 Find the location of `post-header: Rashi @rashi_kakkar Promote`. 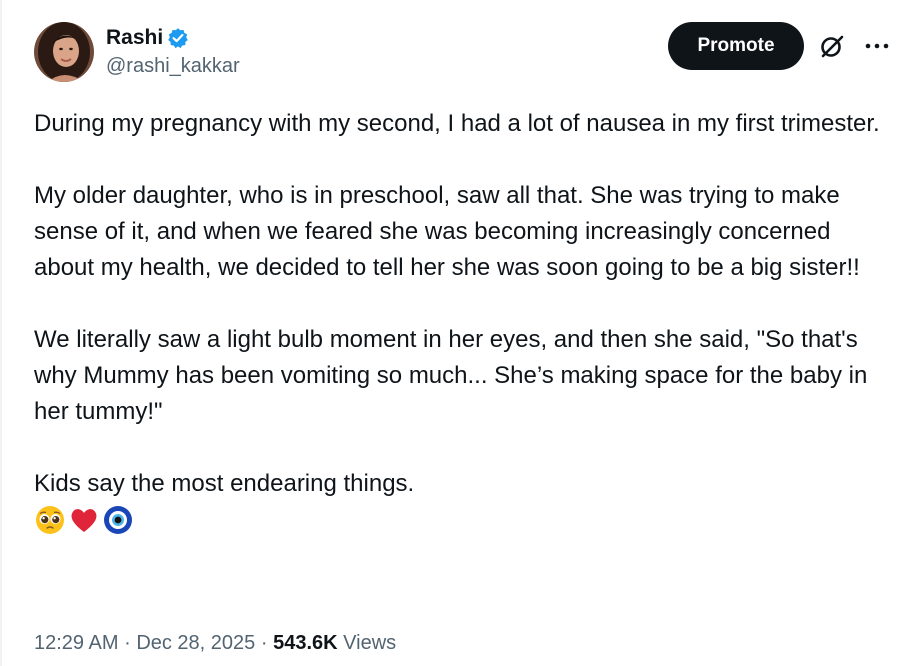

post-header: Rashi @rashi_kakkar Promote is located at coordinates (462, 52).